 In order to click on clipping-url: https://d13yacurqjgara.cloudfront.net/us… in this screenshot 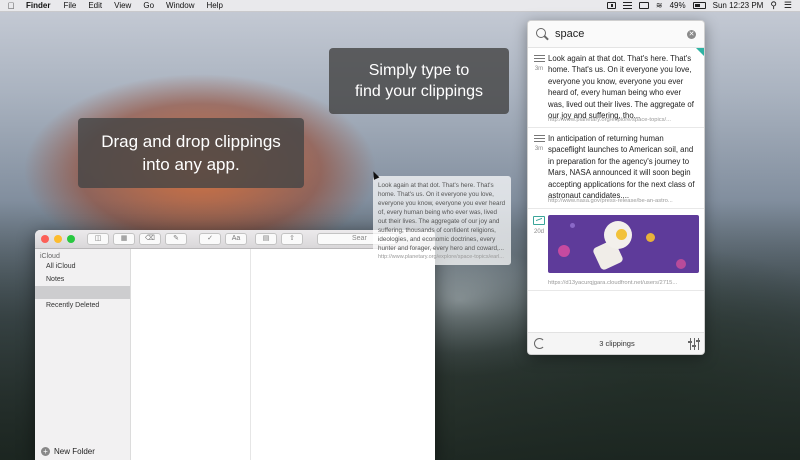, I will do `click(613, 283)`.